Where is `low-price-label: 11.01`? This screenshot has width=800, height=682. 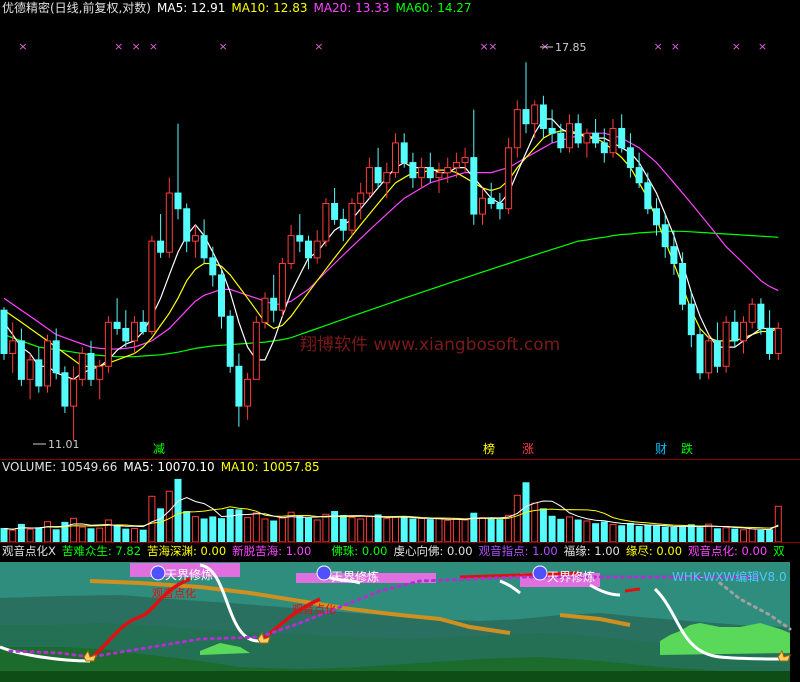
low-price-label: 11.01 is located at coordinates (64, 444).